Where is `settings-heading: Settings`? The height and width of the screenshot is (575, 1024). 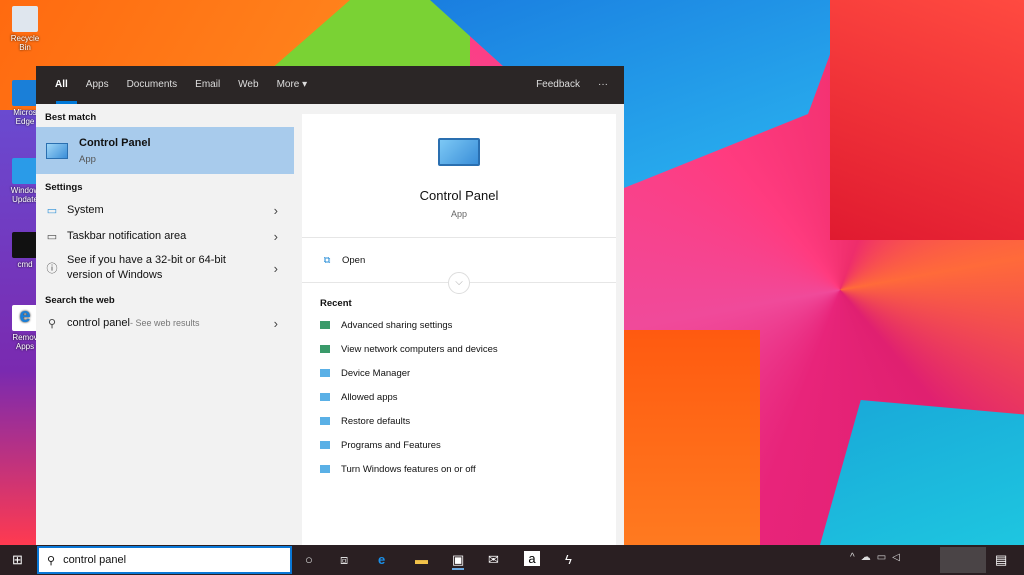
settings-heading: Settings is located at coordinates (64, 187).